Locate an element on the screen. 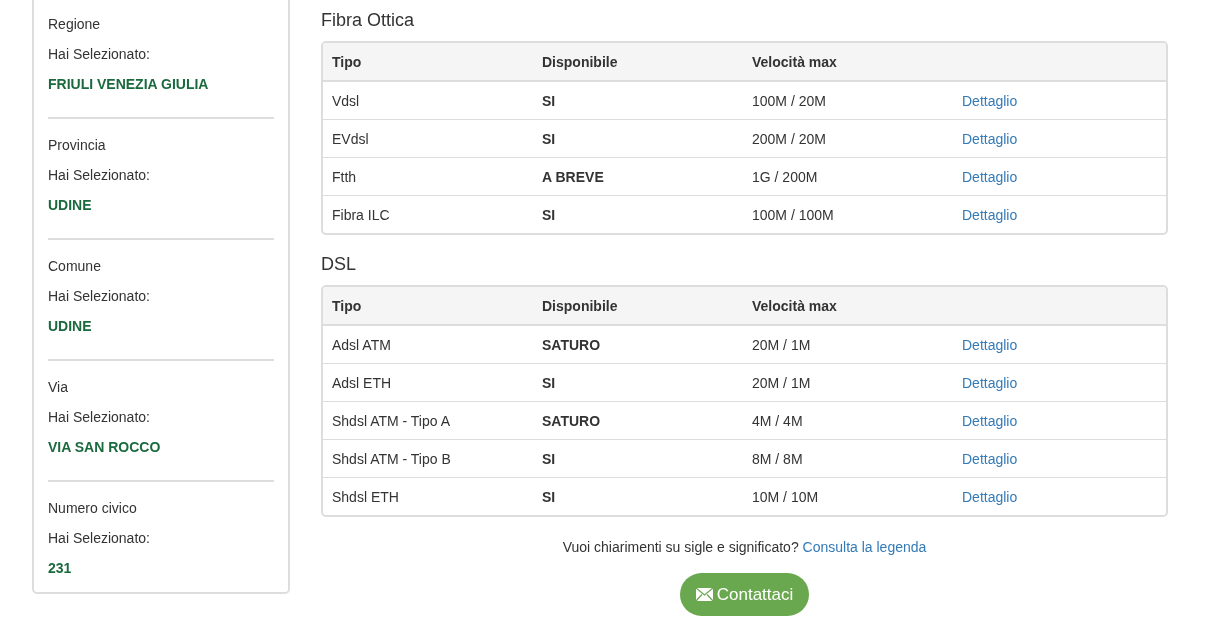  table-cell-text: Vdsl is located at coordinates (346, 100).